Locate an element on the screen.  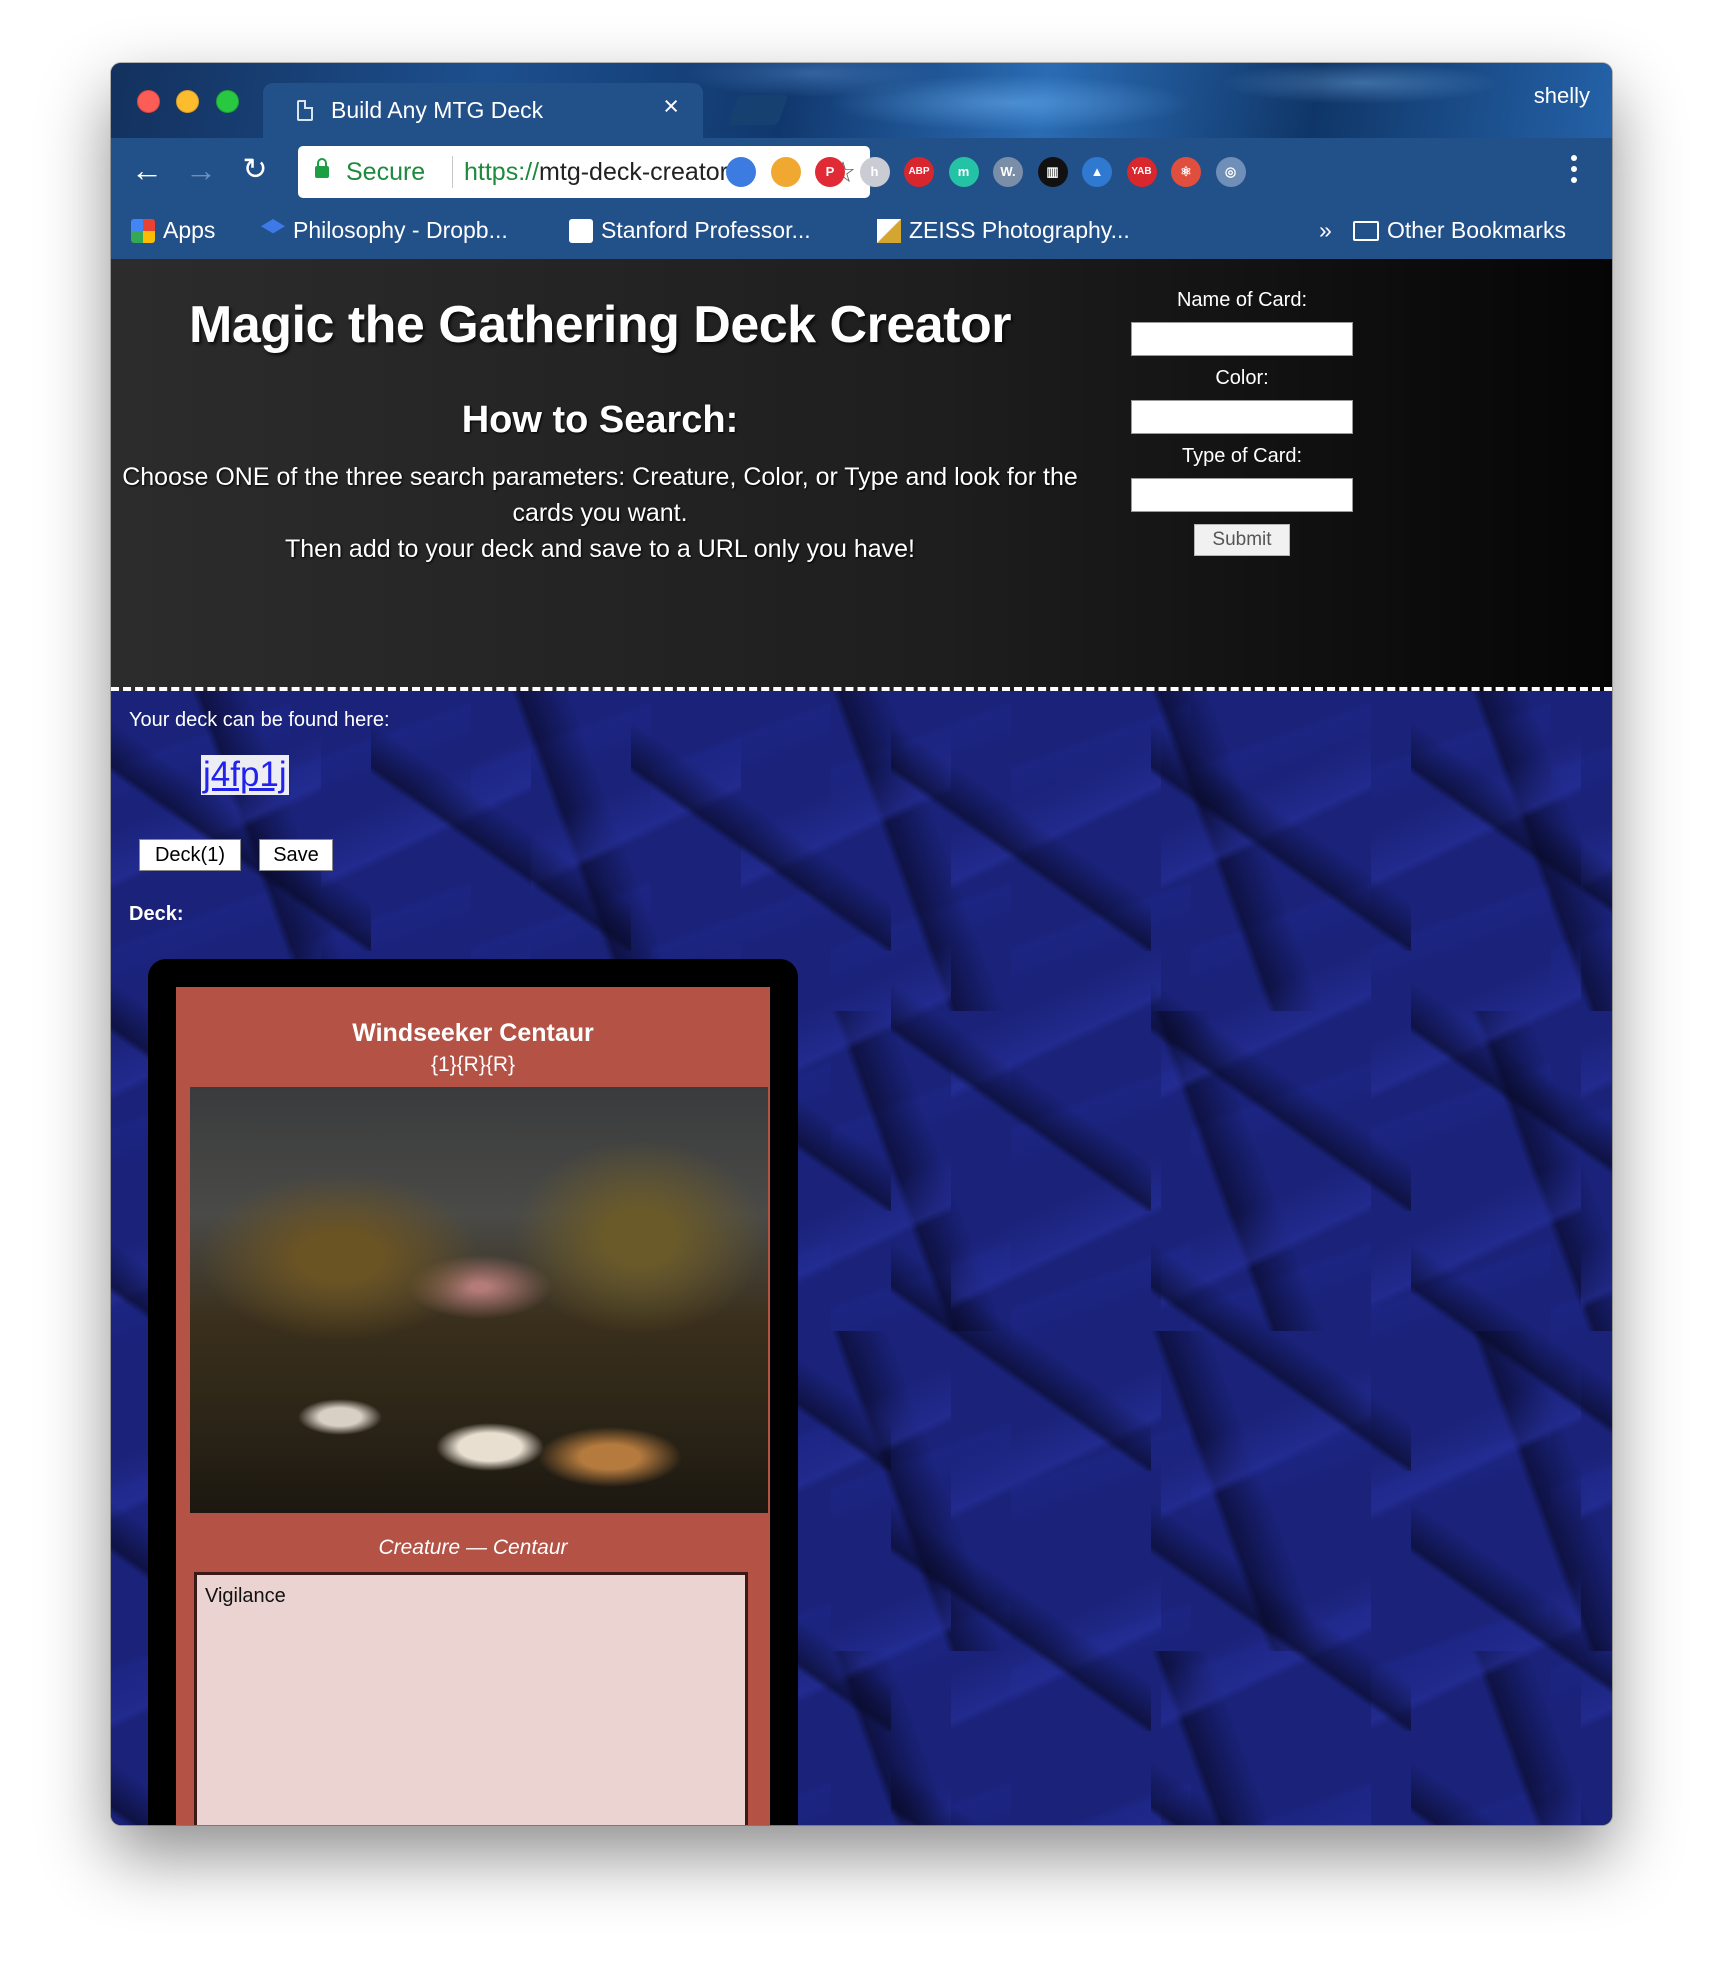
react-devtools-icon: ⚛ is located at coordinates (1186, 172).